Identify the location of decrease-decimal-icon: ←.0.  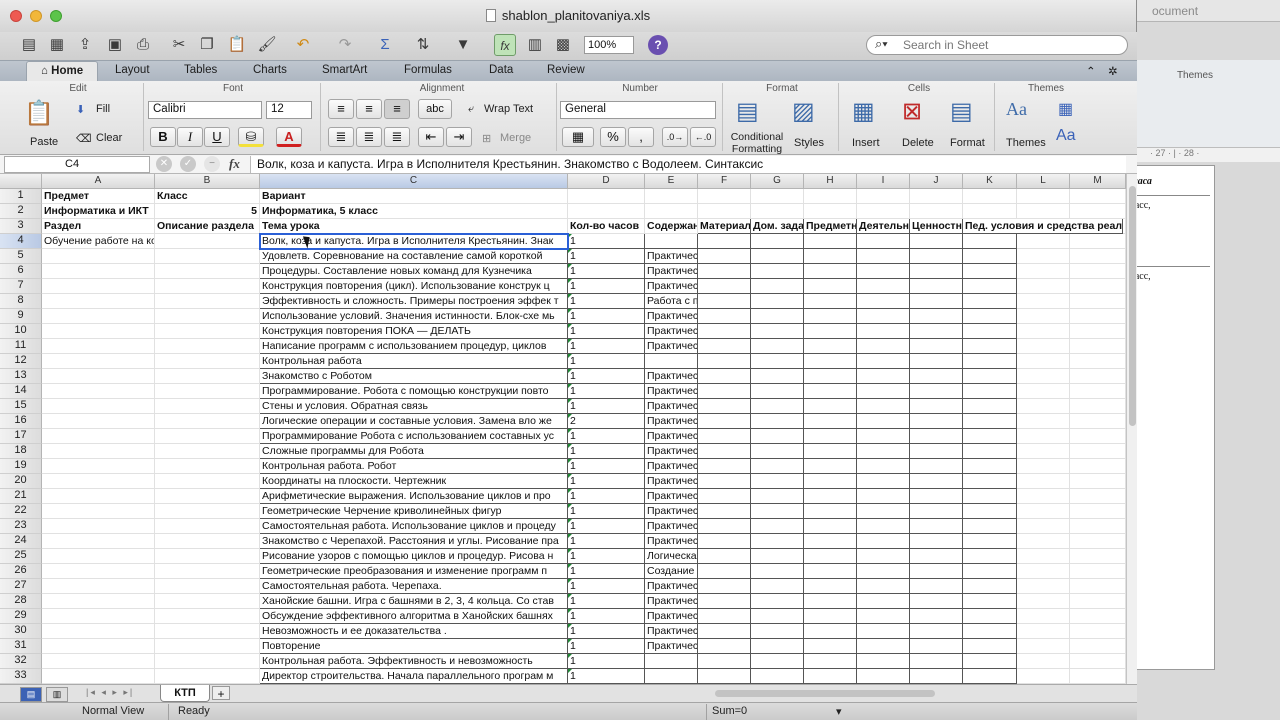
(703, 137).